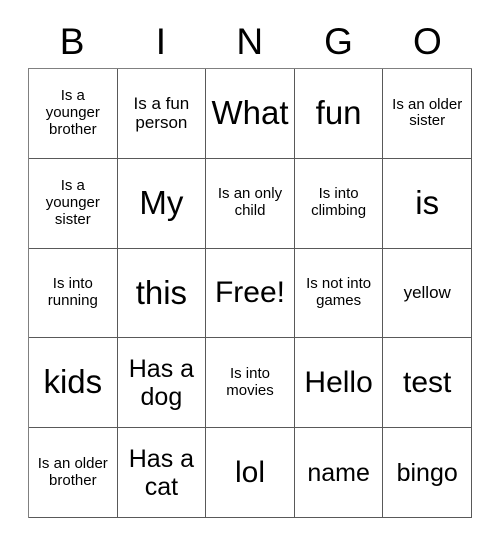 The image size is (500, 544). I want to click on bingo-cell-b5: Is an older brother, so click(73, 473).